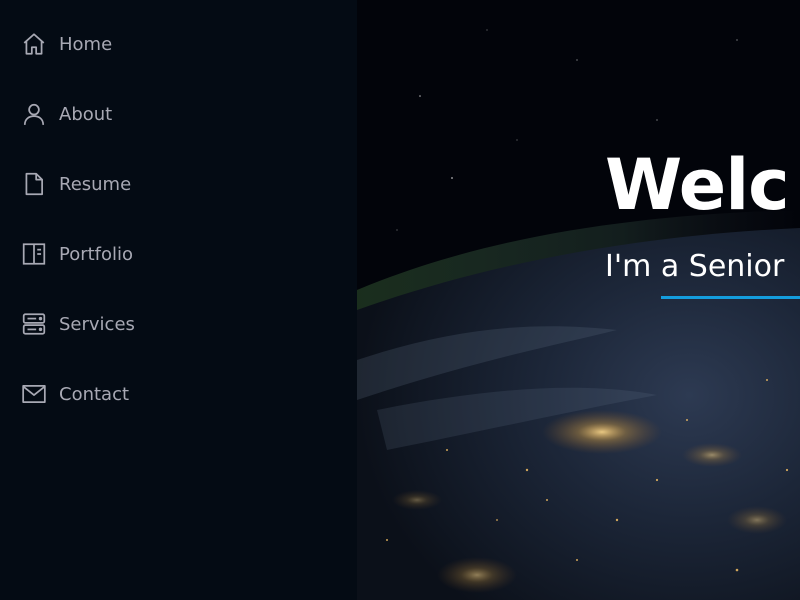  I want to click on sidebar-item-services: Services, so click(77, 324).